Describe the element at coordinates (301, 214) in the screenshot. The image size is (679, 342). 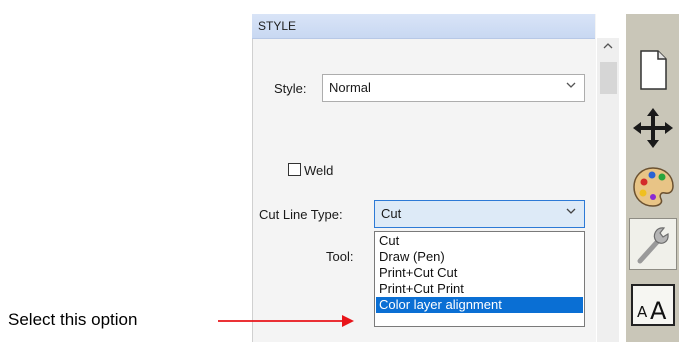
I see `cut-line-type-label: Cut Line Type:` at that location.